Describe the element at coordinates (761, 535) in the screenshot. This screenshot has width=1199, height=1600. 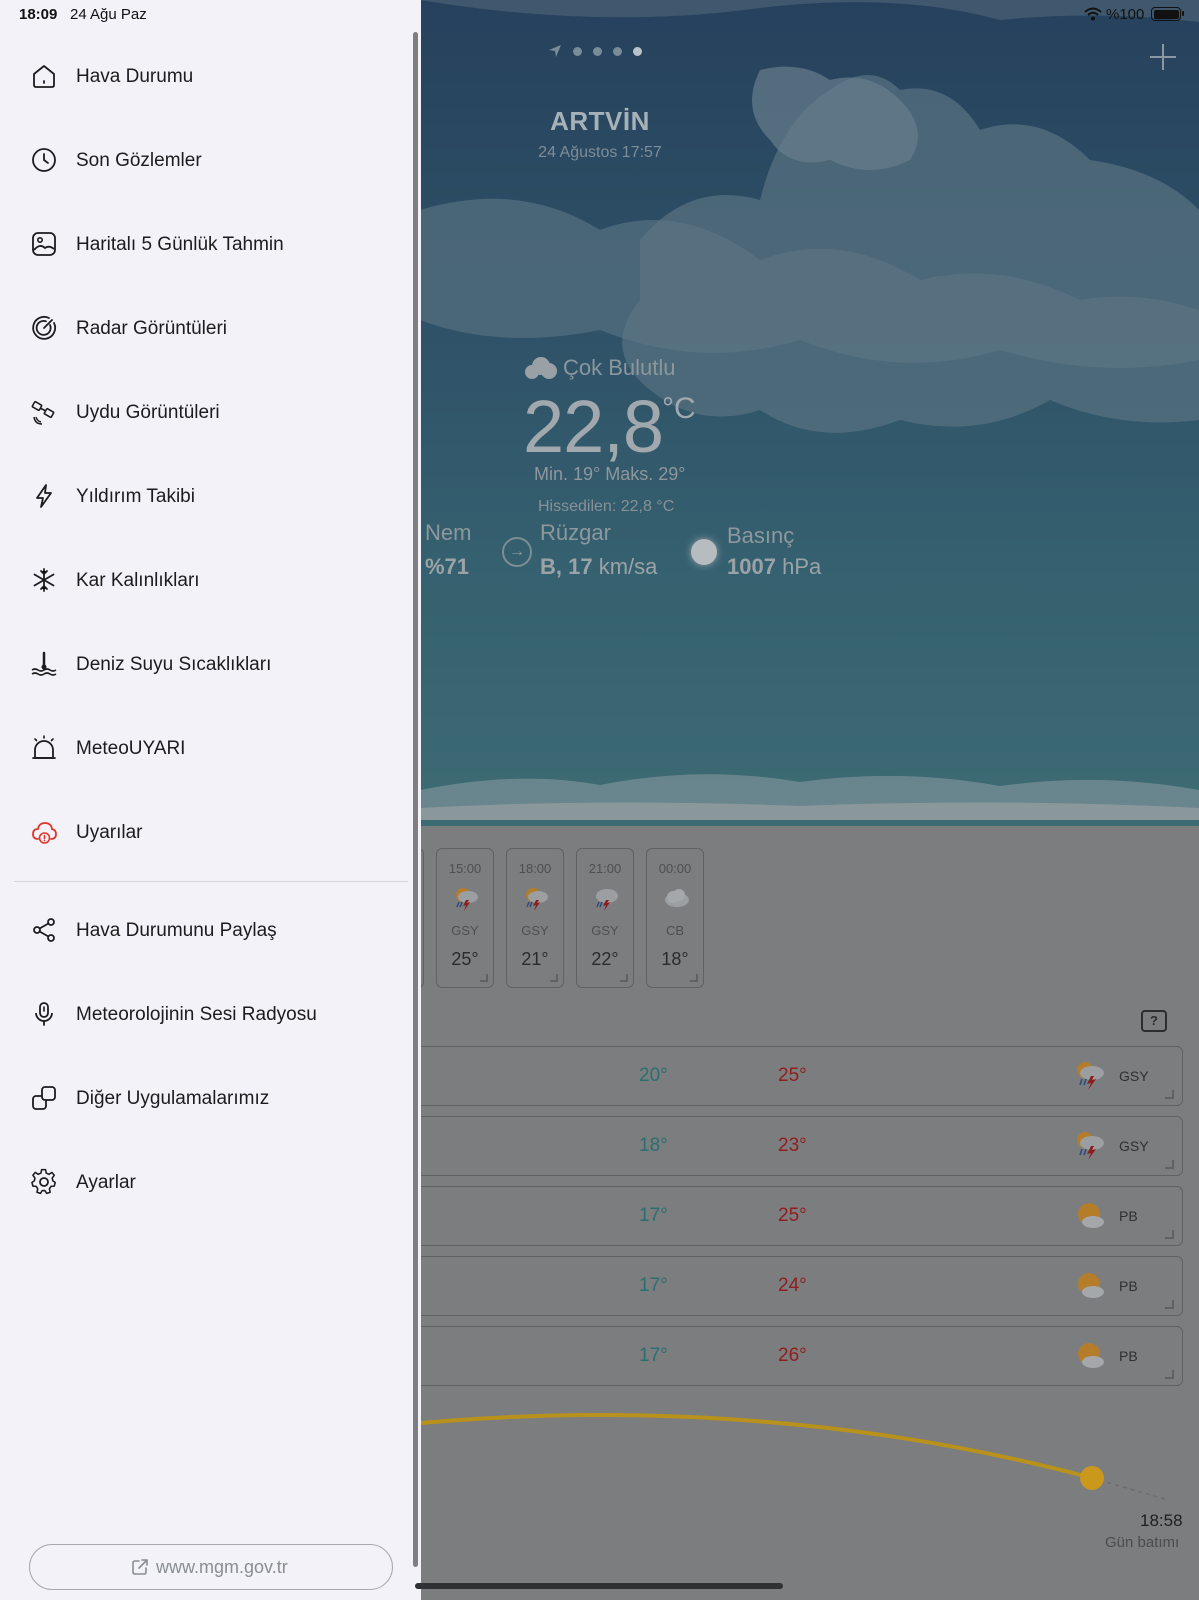
I see `pressure-label: Basınç` at that location.